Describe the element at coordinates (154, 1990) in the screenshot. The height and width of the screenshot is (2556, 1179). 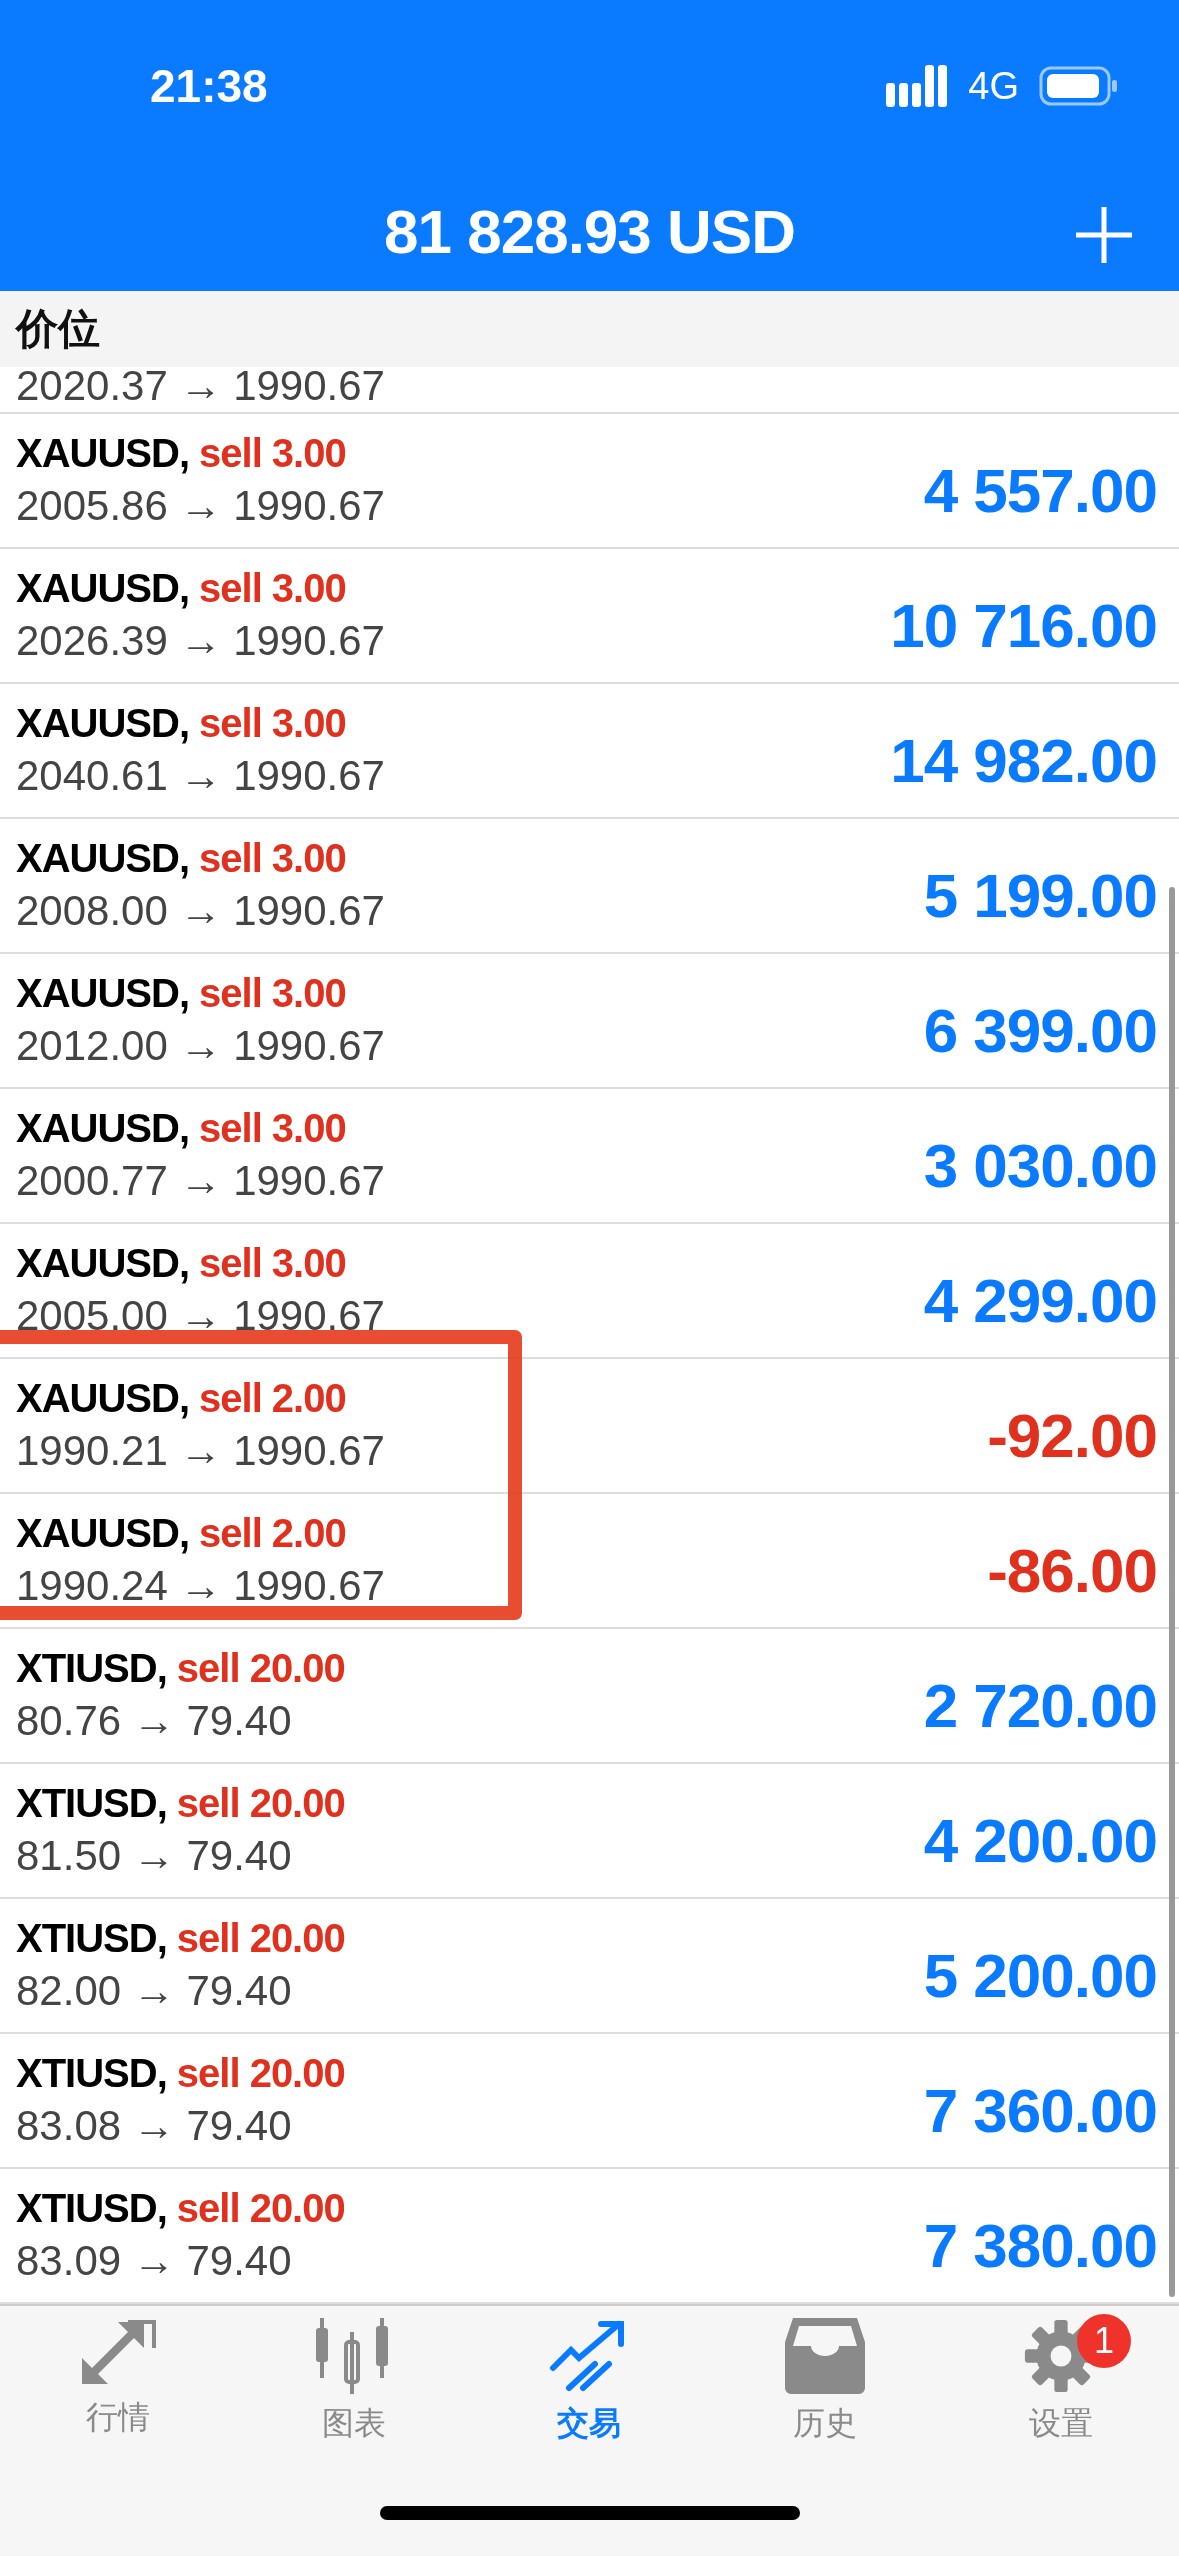
I see `price-range: 82.00 → 79.40` at that location.